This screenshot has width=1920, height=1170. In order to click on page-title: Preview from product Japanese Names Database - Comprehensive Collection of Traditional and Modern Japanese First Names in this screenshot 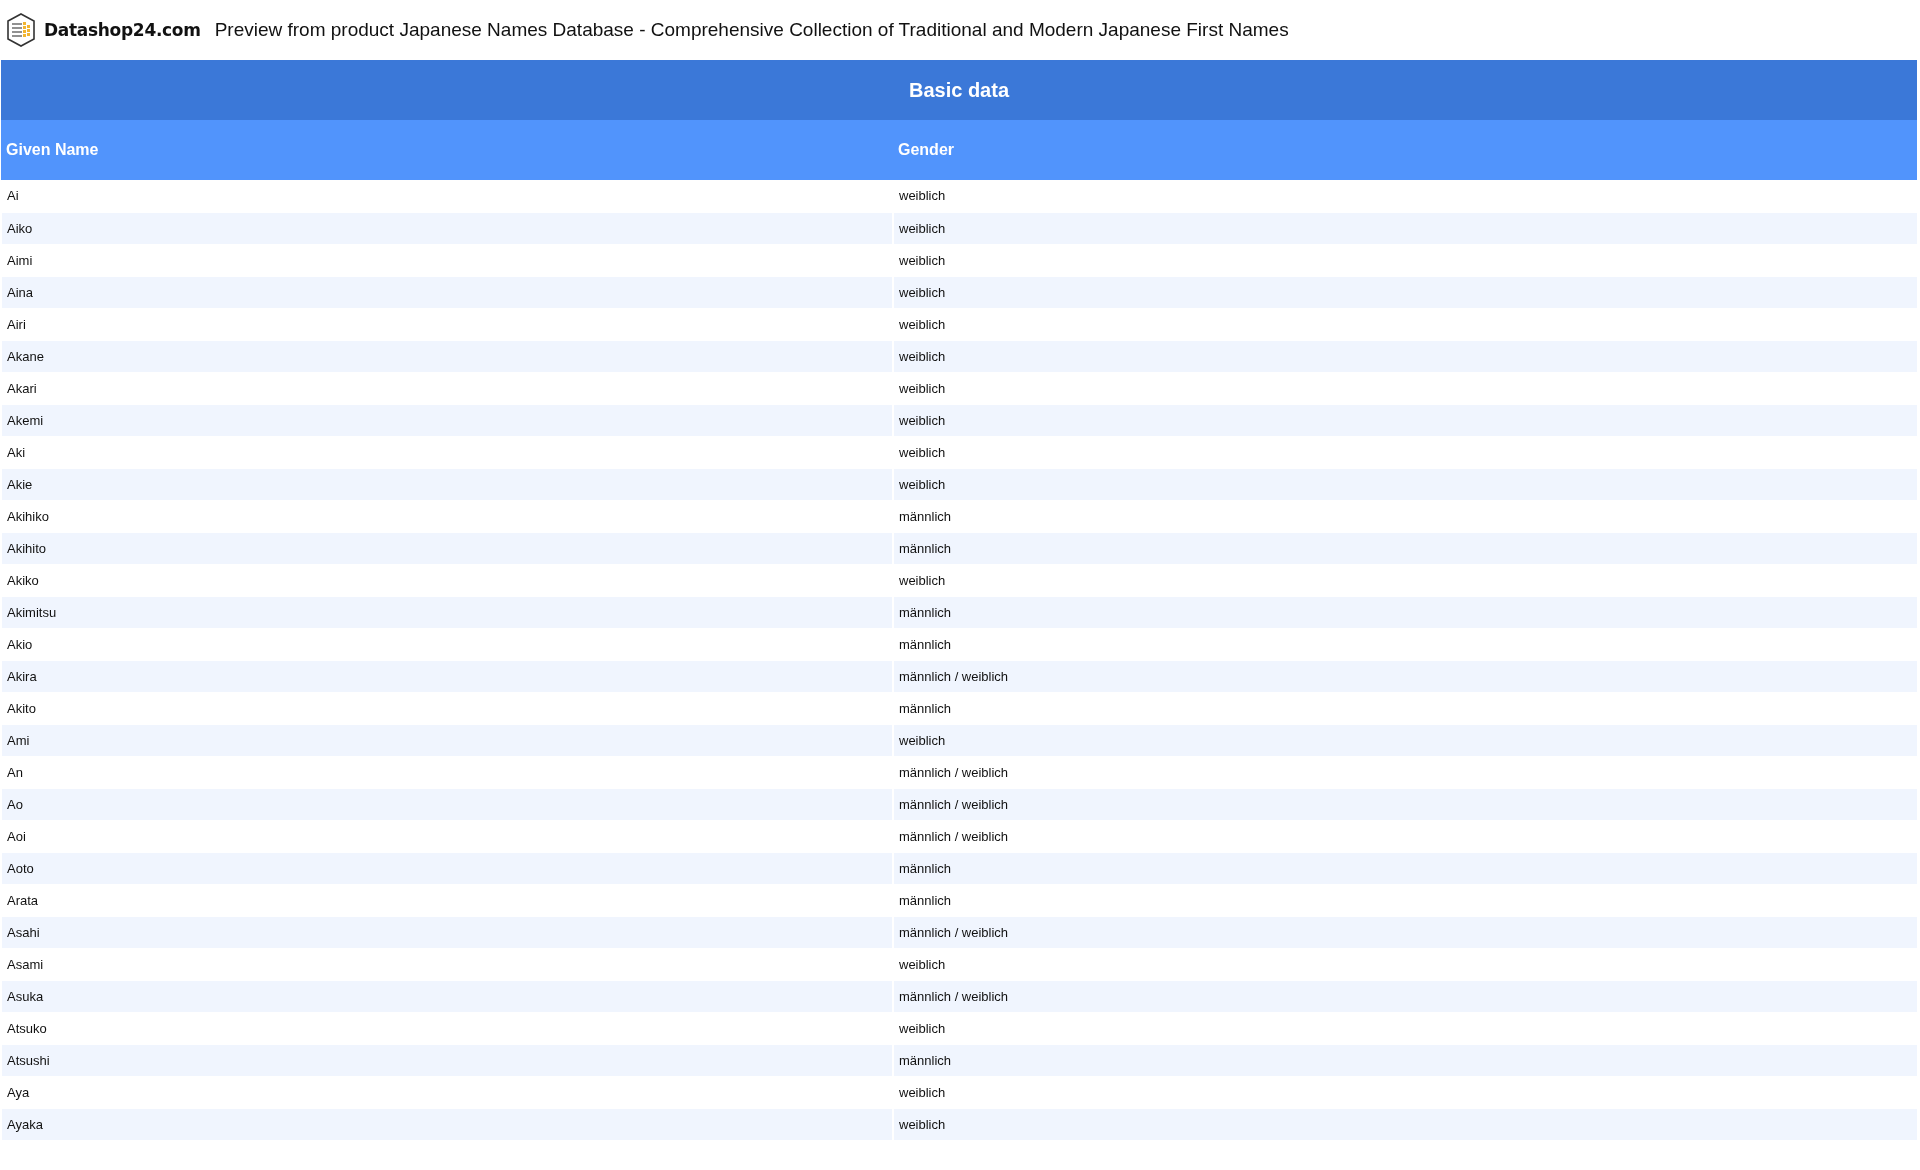, I will do `click(751, 30)`.